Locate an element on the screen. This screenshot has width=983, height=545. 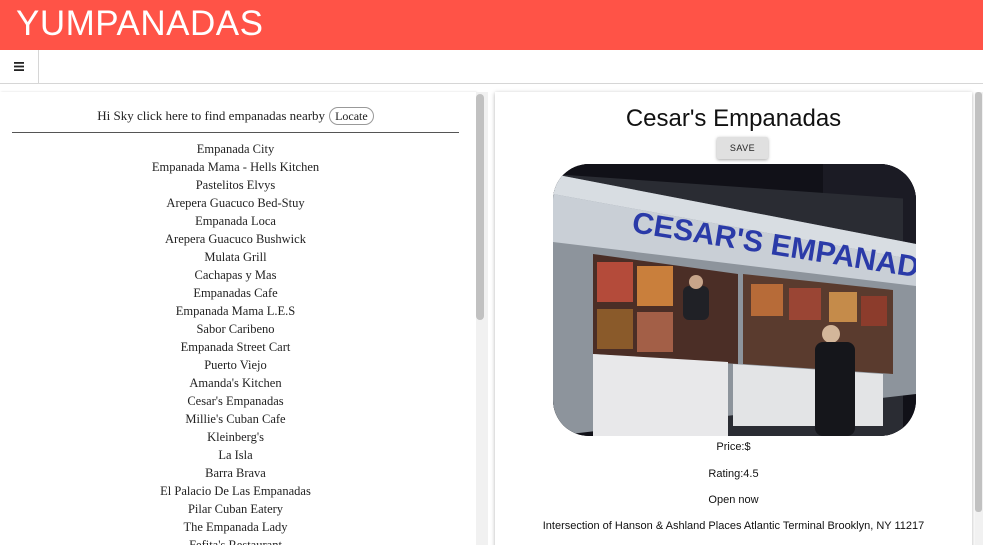
place-list-item: Empanada Mama L.E.S is located at coordinates (235, 311).